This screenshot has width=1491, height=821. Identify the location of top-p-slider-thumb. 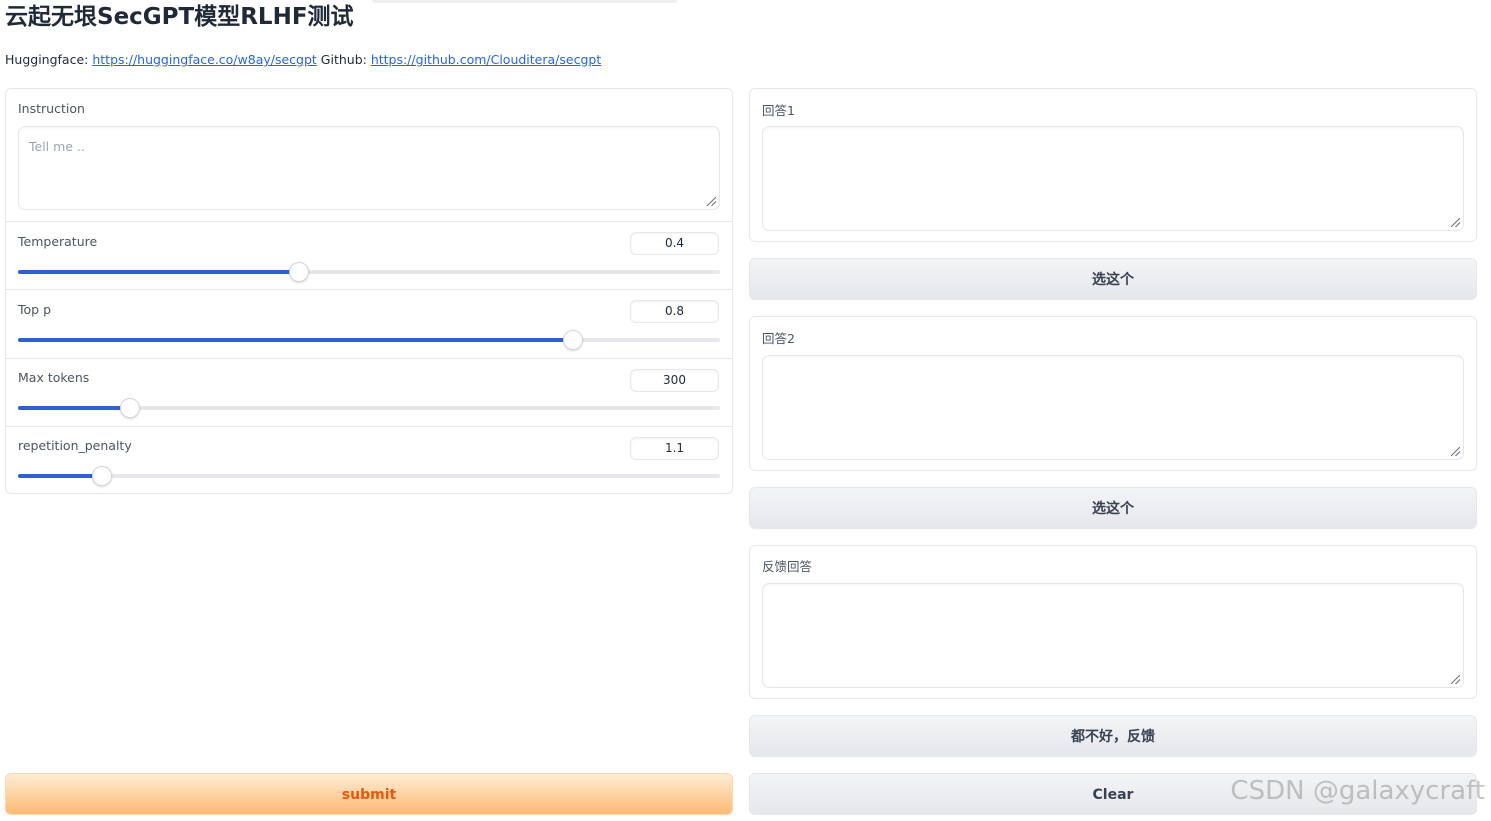
(572, 340).